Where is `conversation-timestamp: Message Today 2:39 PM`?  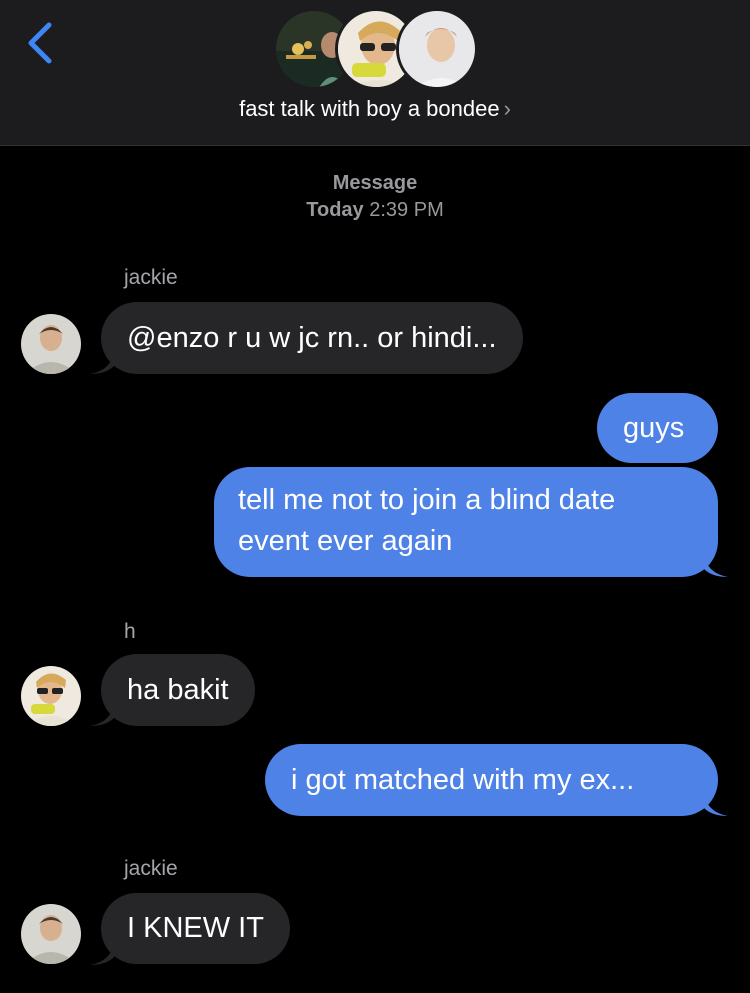
conversation-timestamp: Message Today 2:39 PM is located at coordinates (375, 197).